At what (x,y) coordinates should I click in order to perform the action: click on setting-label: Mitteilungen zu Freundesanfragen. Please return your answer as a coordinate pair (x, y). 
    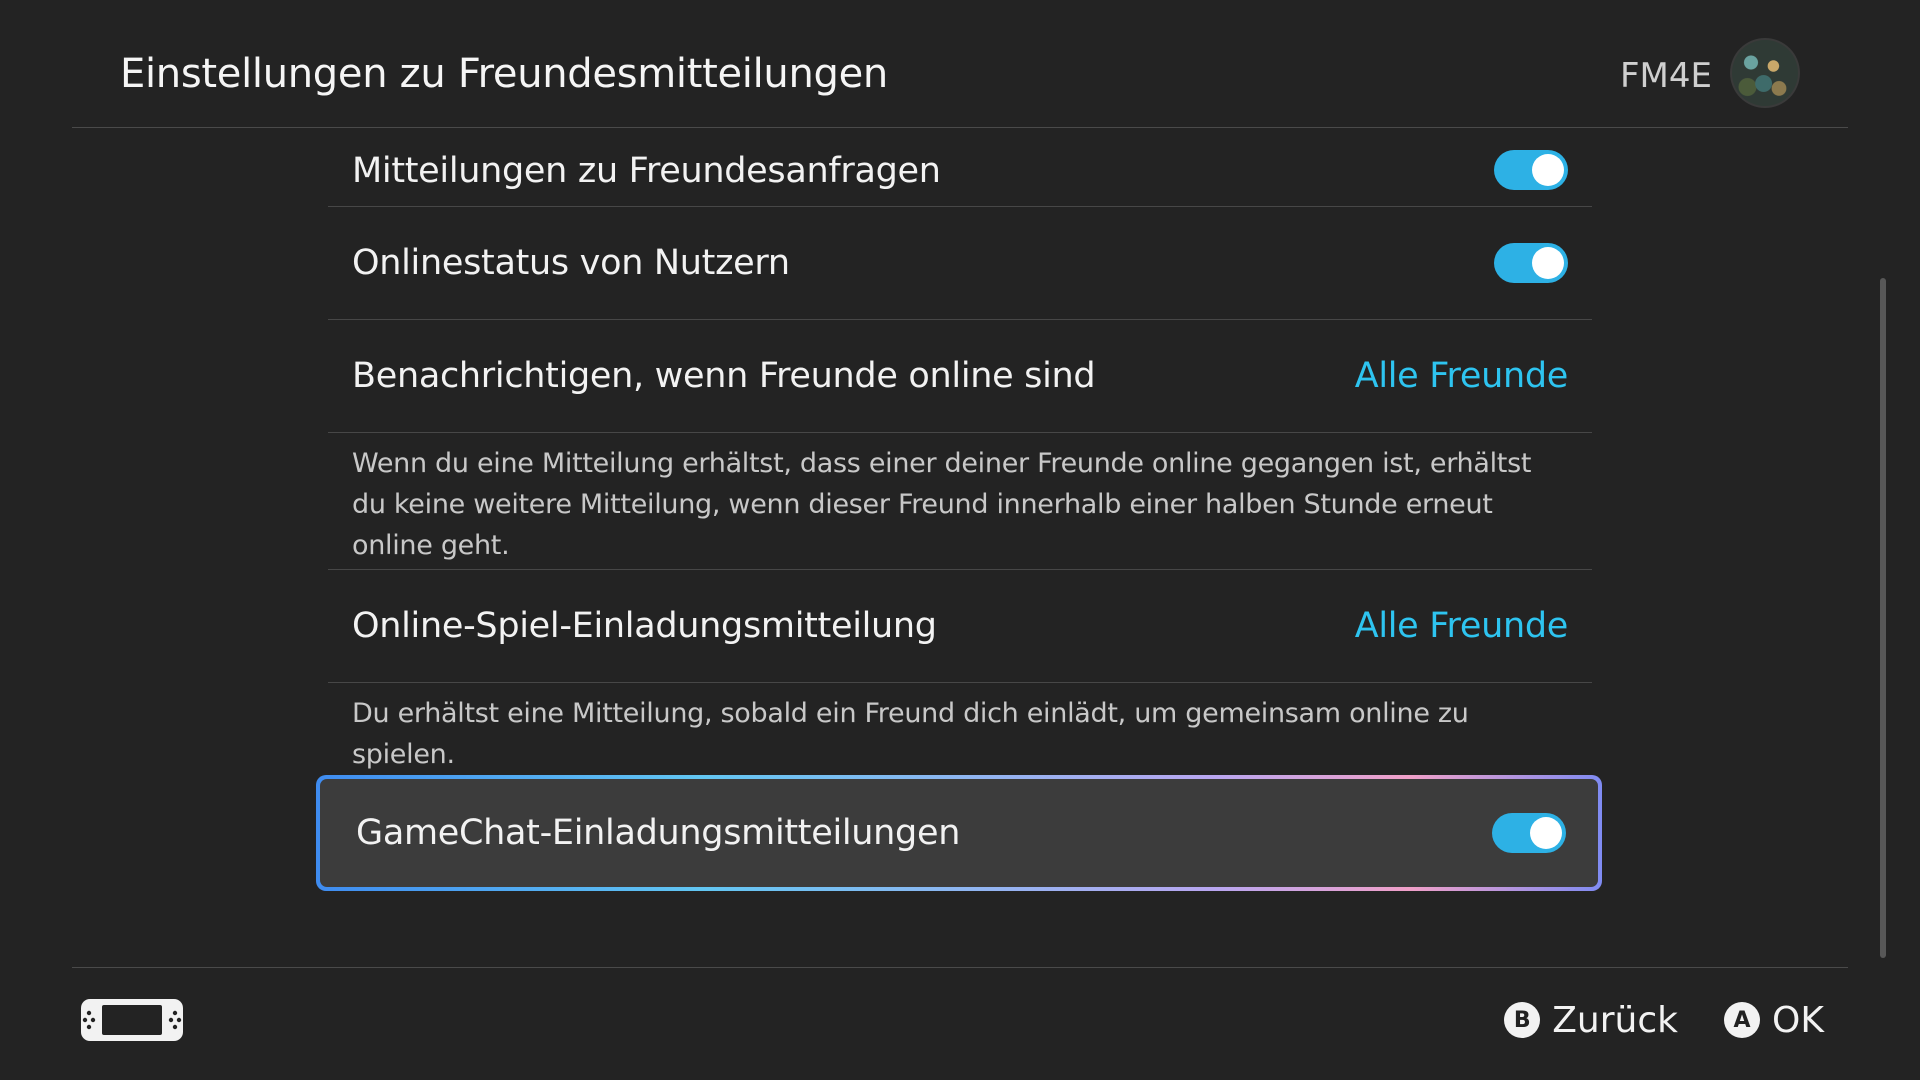
    Looking at the image, I should click on (646, 171).